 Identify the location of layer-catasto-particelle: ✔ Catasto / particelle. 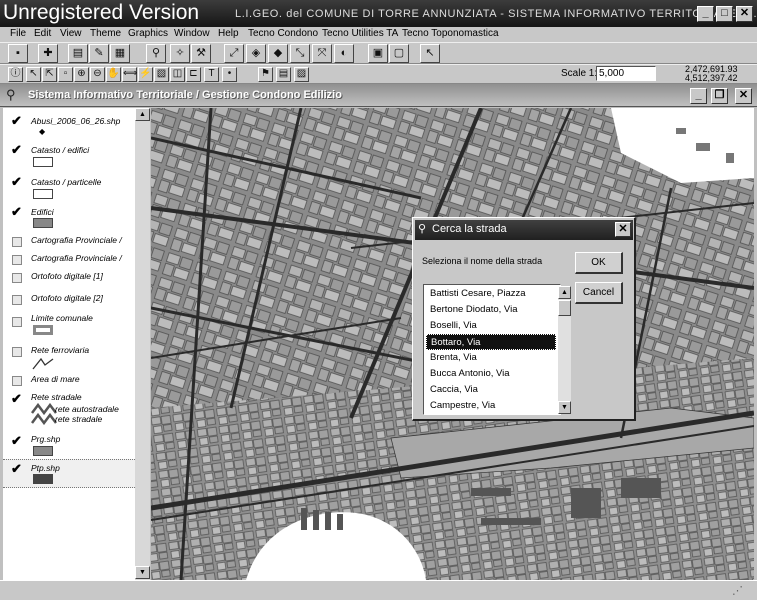
(69, 187).